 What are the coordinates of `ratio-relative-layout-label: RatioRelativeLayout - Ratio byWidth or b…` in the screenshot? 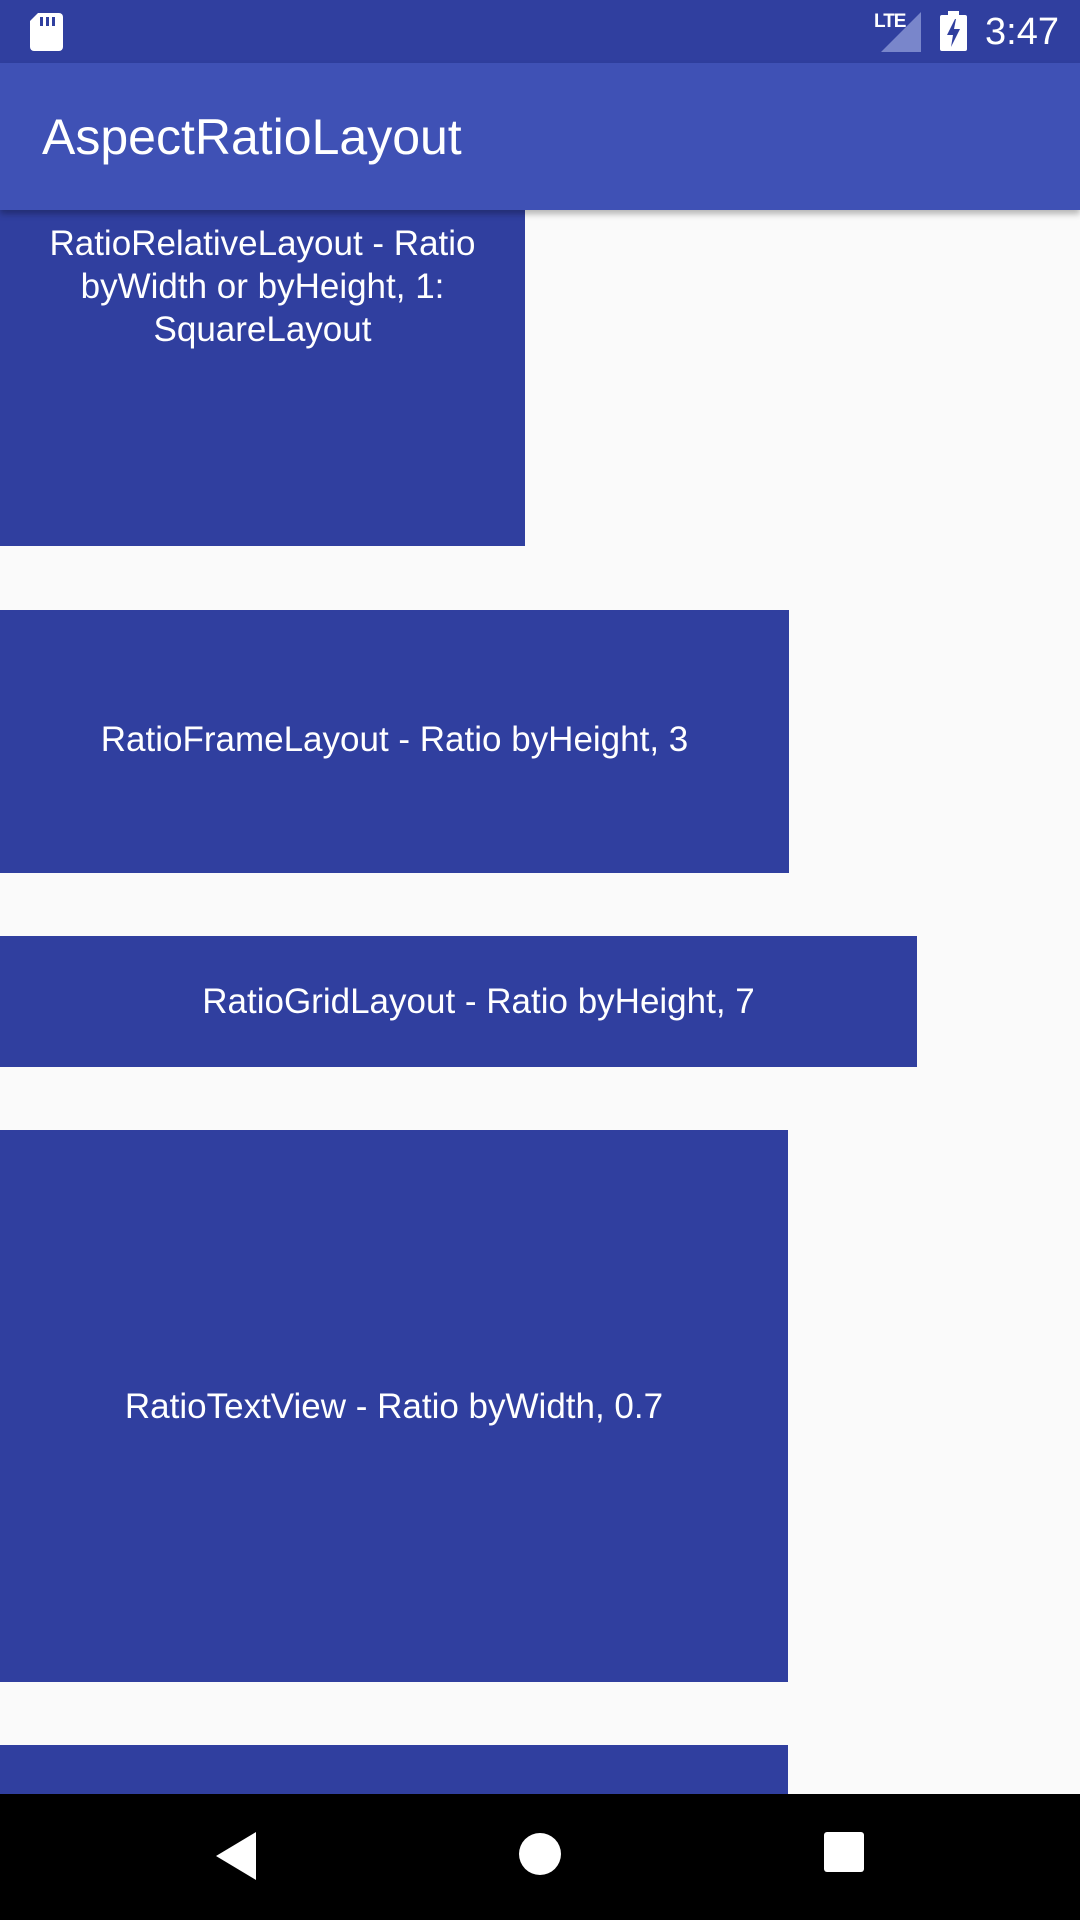 It's located at (262, 286).